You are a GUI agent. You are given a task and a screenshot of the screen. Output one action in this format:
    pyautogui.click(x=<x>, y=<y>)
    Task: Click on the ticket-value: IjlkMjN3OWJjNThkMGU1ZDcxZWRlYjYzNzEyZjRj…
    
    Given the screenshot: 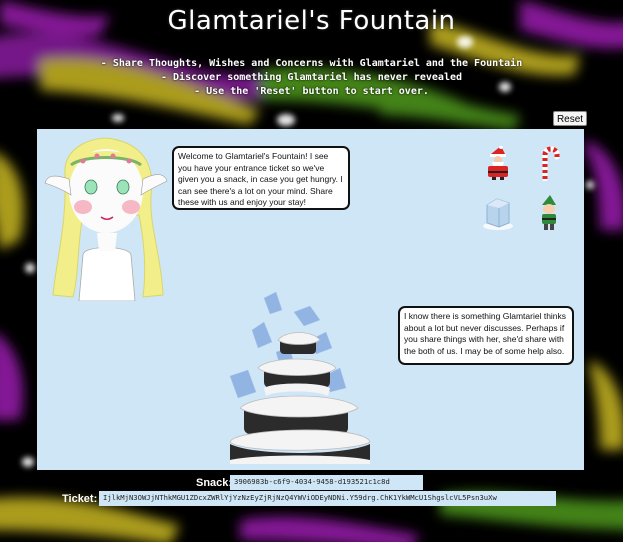 What is the action you would take?
    pyautogui.click(x=327, y=498)
    